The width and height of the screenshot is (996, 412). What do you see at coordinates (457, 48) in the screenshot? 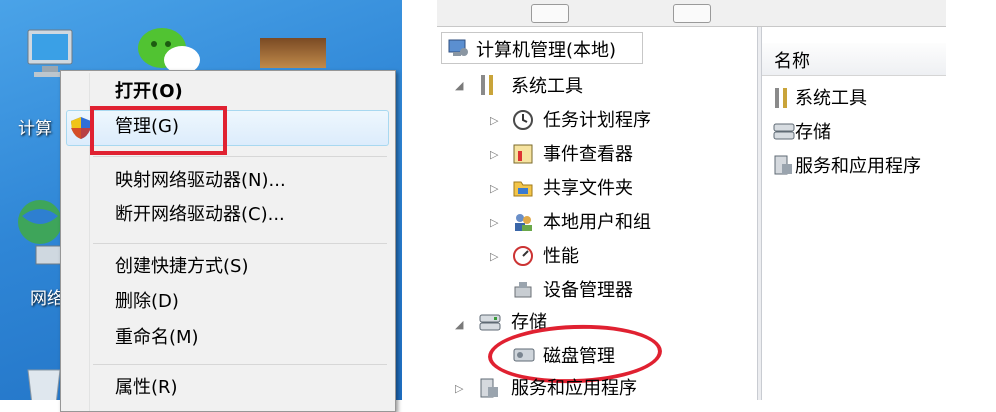
I see `computer-management-icon` at bounding box center [457, 48].